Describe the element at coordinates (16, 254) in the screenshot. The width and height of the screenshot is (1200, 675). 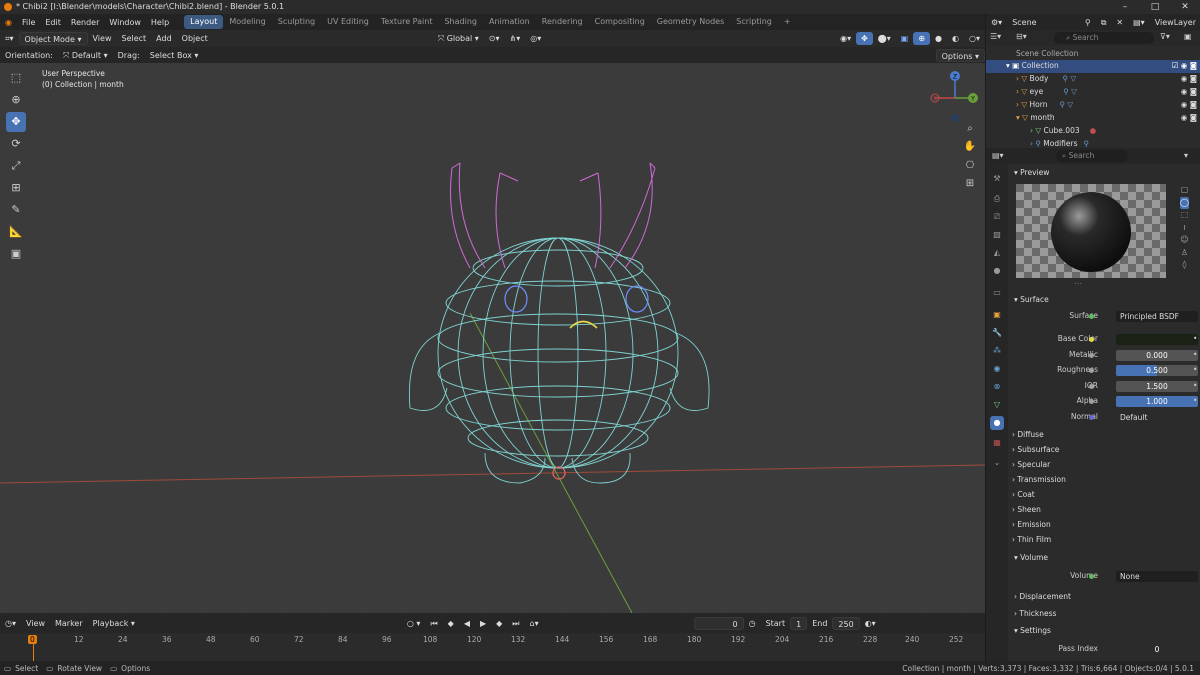
I see `add-cube-tool-icon: ▣` at that location.